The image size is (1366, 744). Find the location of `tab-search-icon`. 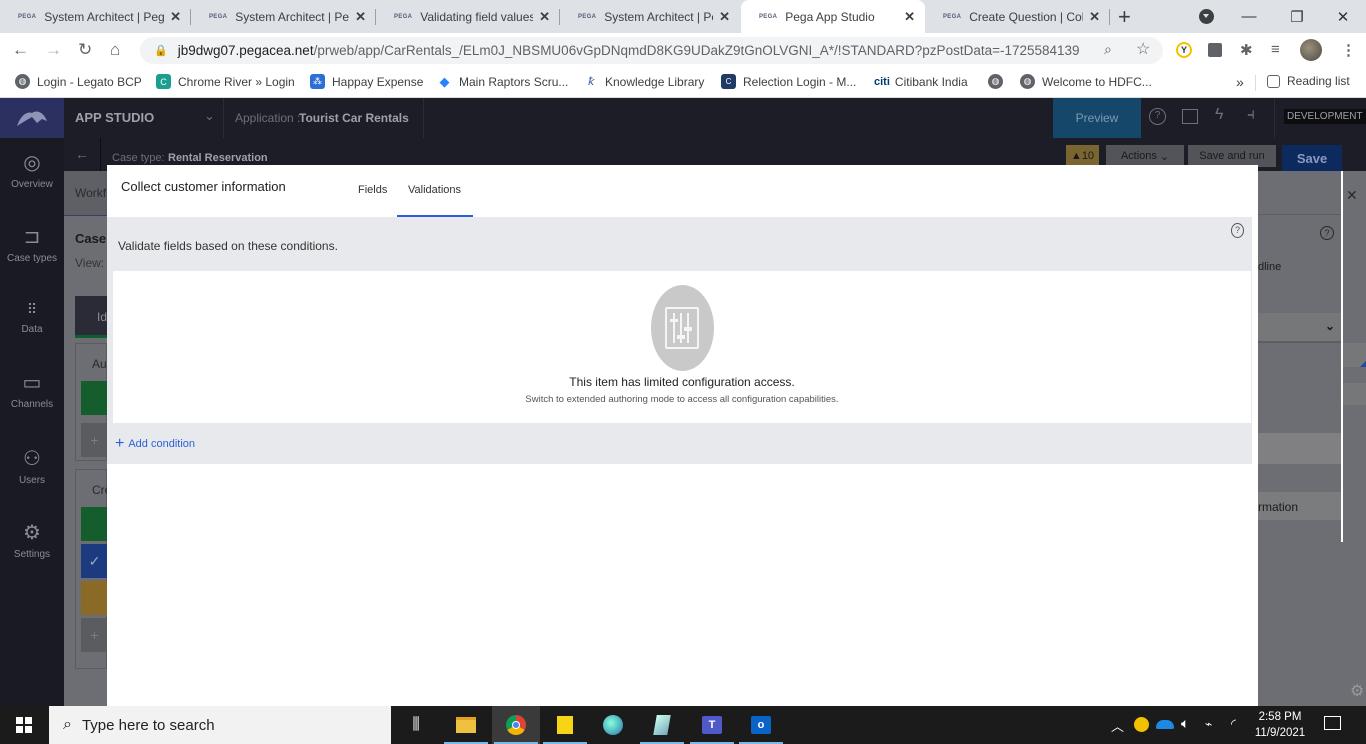

tab-search-icon is located at coordinates (1206, 16).